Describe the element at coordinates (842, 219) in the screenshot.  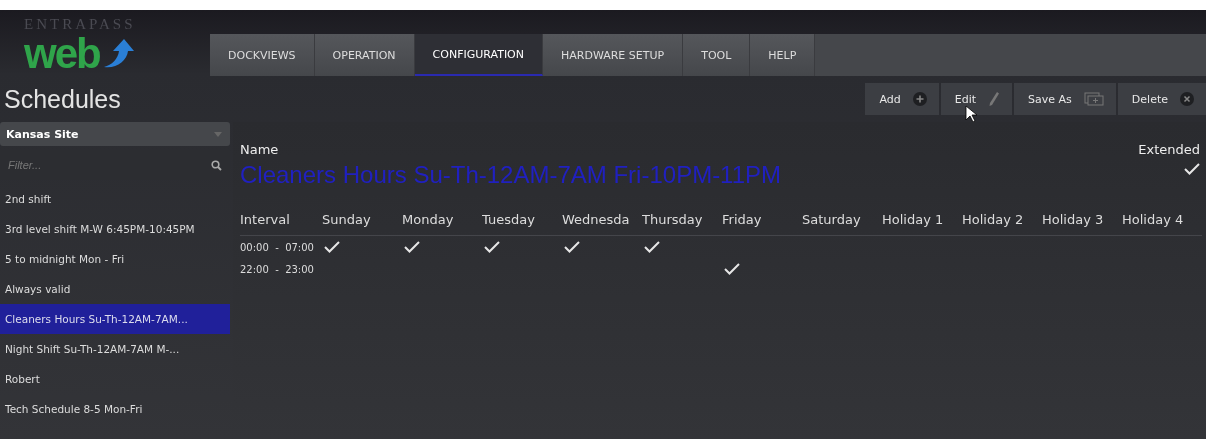
I see `column-header: Saturday` at that location.